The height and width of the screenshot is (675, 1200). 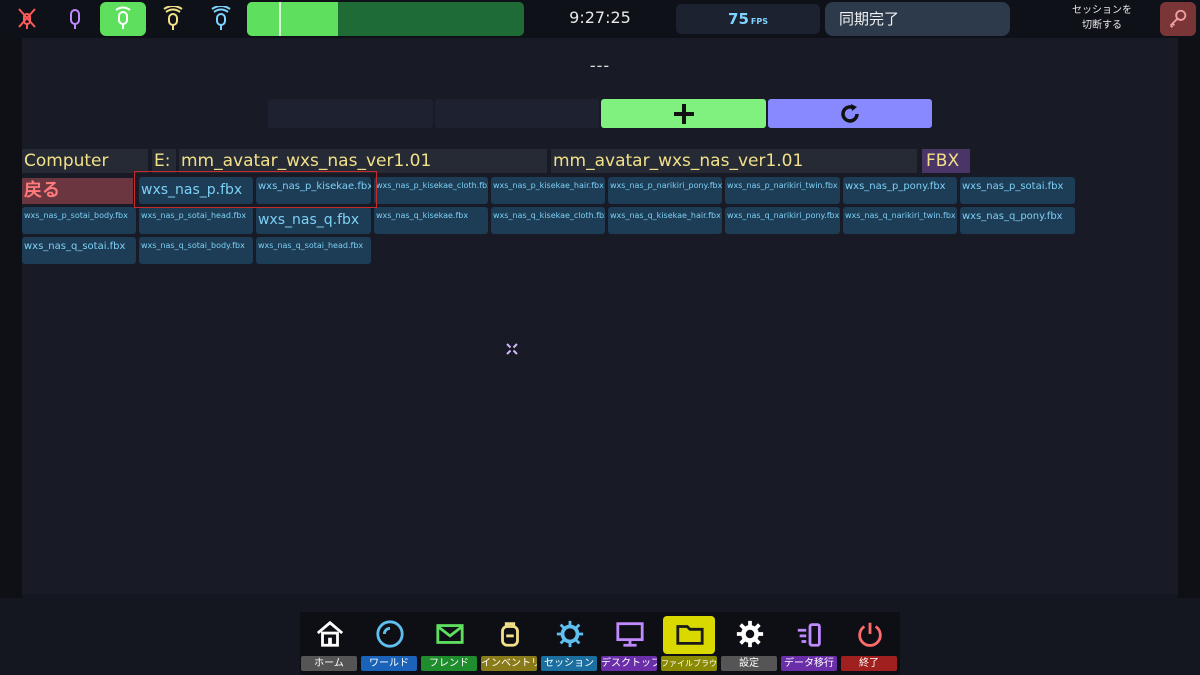 I want to click on current-path-text: ---, so click(x=600, y=65).